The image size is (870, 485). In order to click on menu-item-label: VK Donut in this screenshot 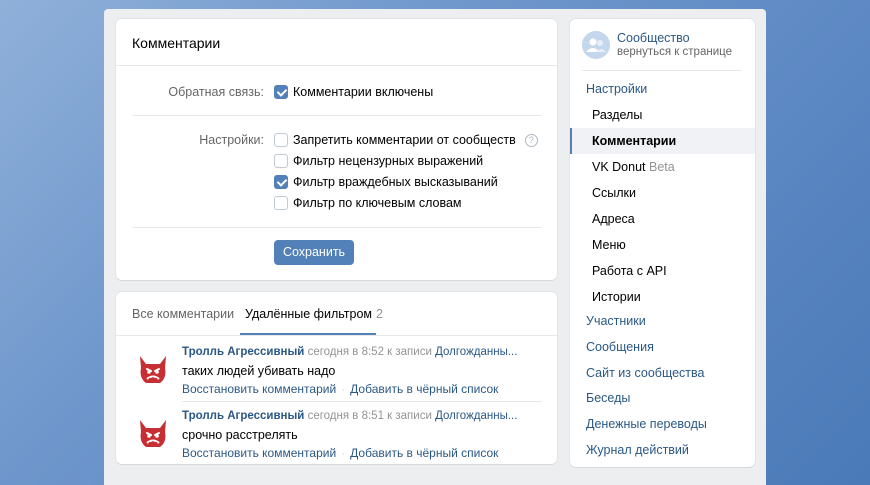, I will do `click(619, 167)`.